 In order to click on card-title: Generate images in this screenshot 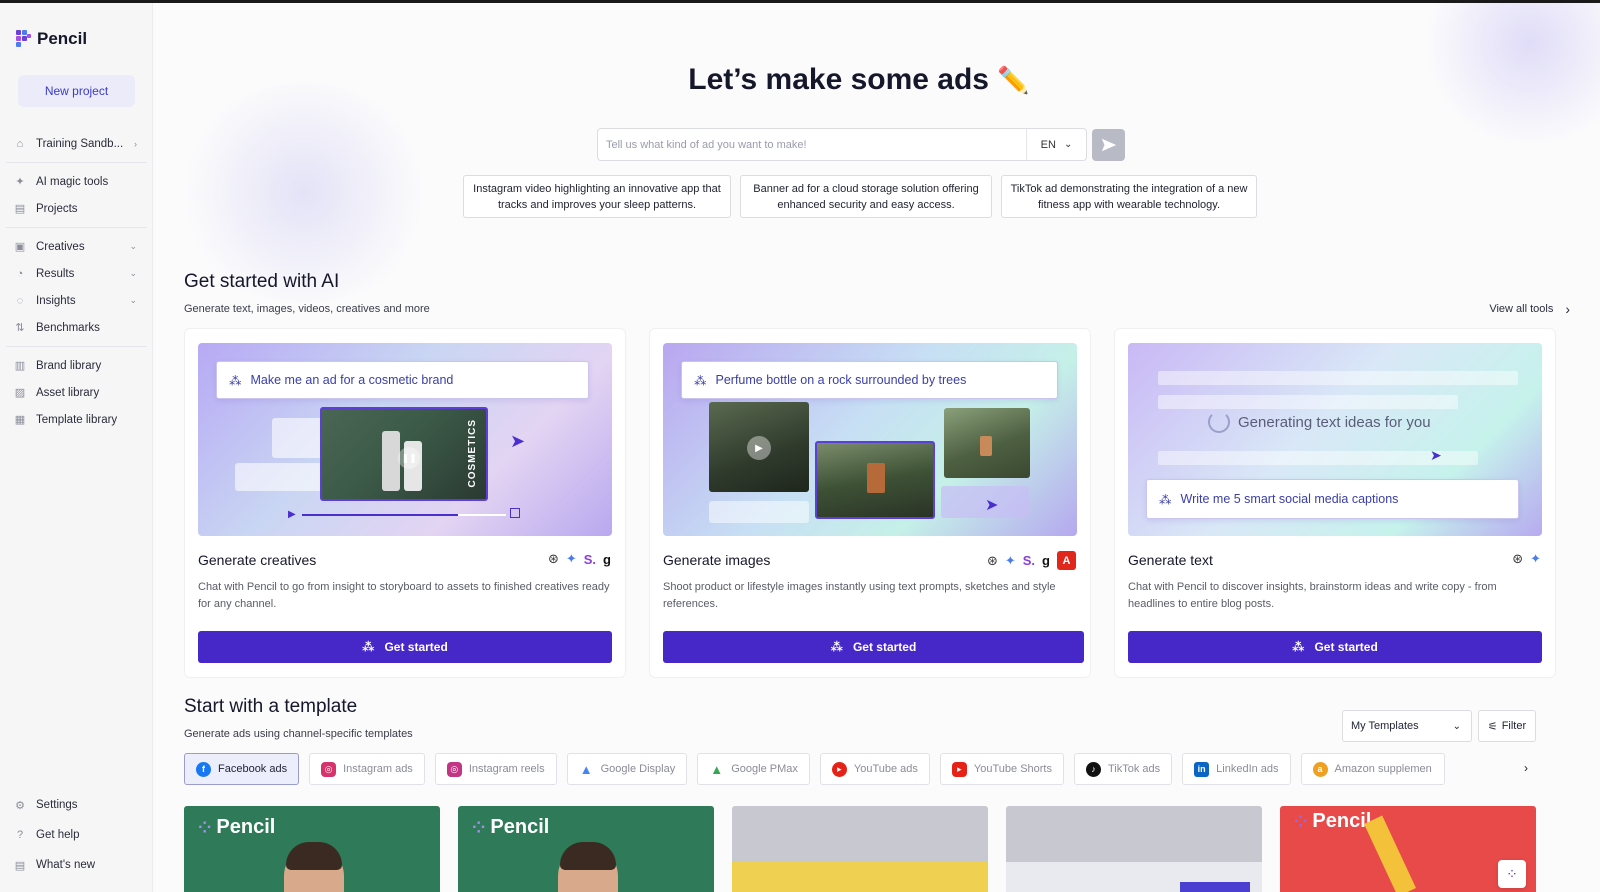, I will do `click(717, 560)`.